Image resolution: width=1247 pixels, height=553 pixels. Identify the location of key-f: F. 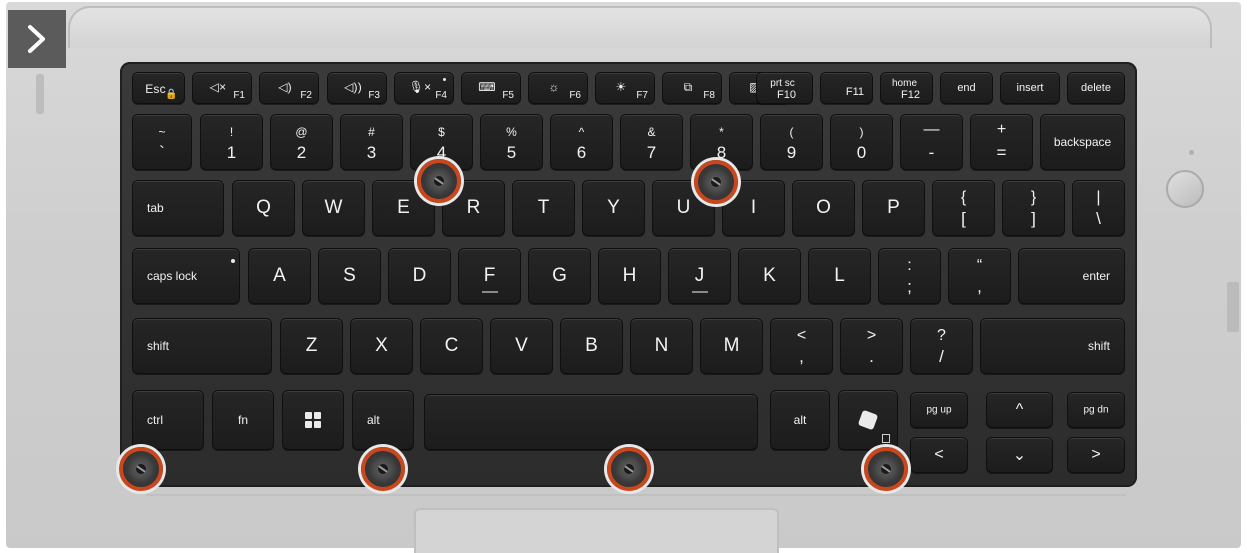
(489, 276).